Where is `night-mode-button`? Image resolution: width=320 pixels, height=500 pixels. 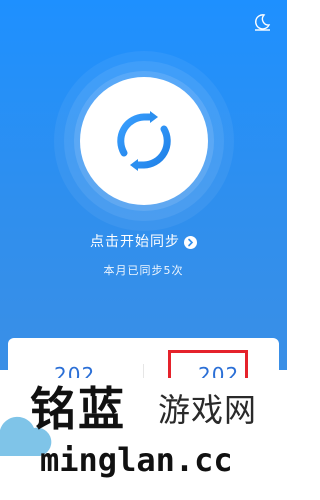
night-mode-button is located at coordinates (262, 22).